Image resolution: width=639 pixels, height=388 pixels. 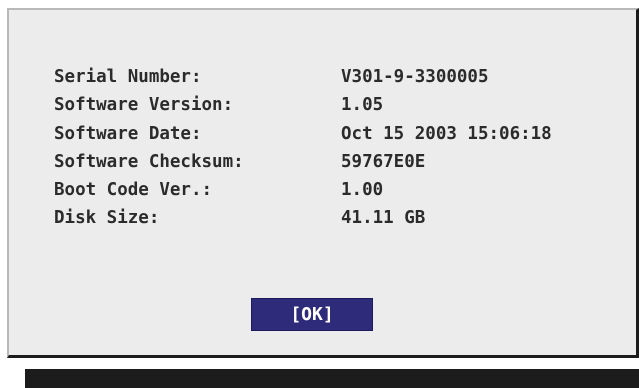 What do you see at coordinates (128, 133) in the screenshot?
I see `software-date-label: Software Date:` at bounding box center [128, 133].